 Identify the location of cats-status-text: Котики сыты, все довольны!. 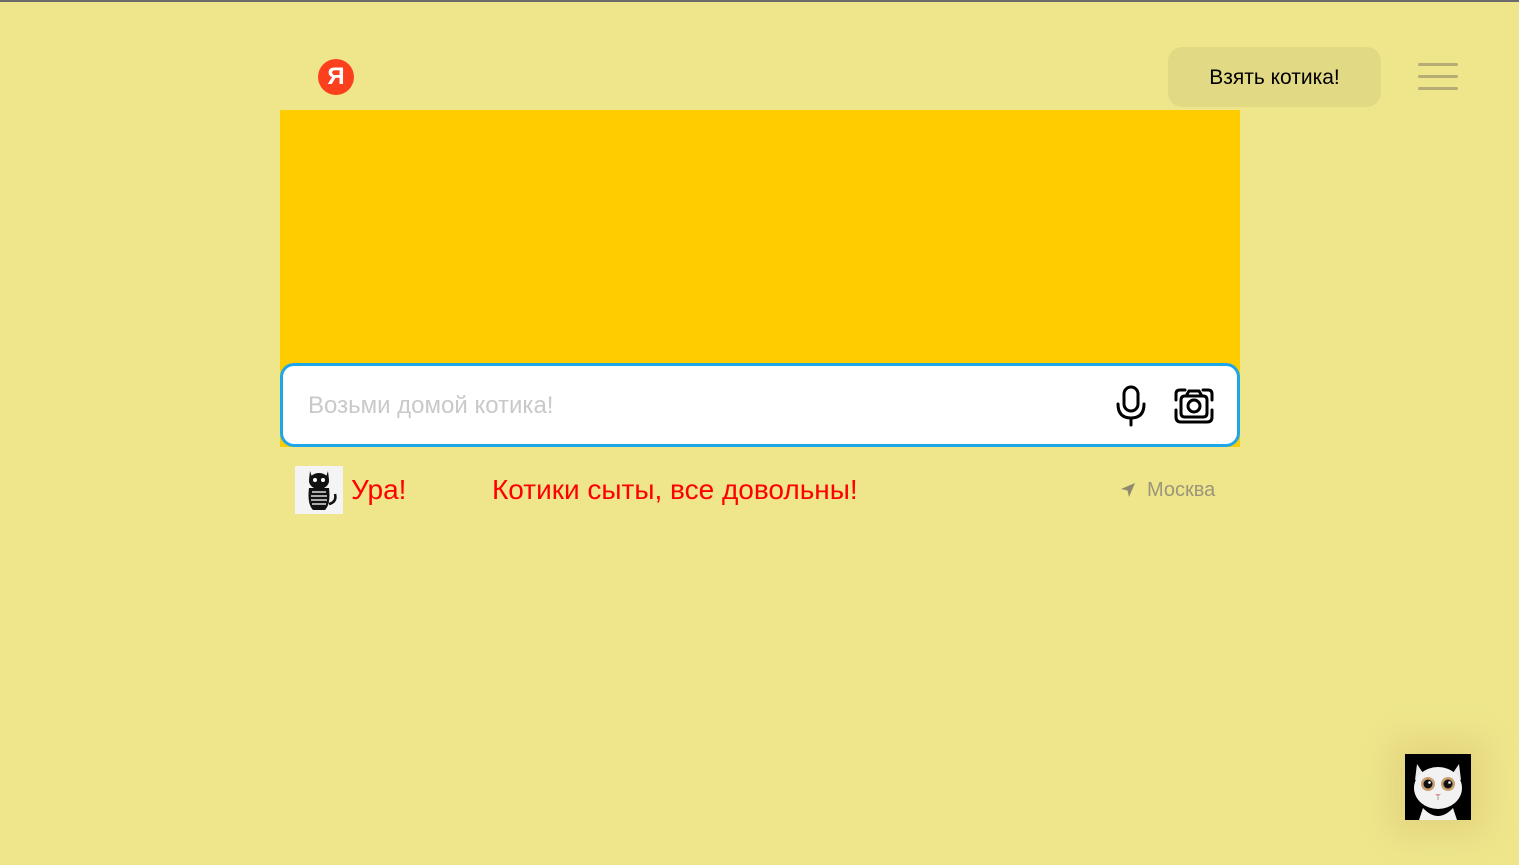
(675, 489).